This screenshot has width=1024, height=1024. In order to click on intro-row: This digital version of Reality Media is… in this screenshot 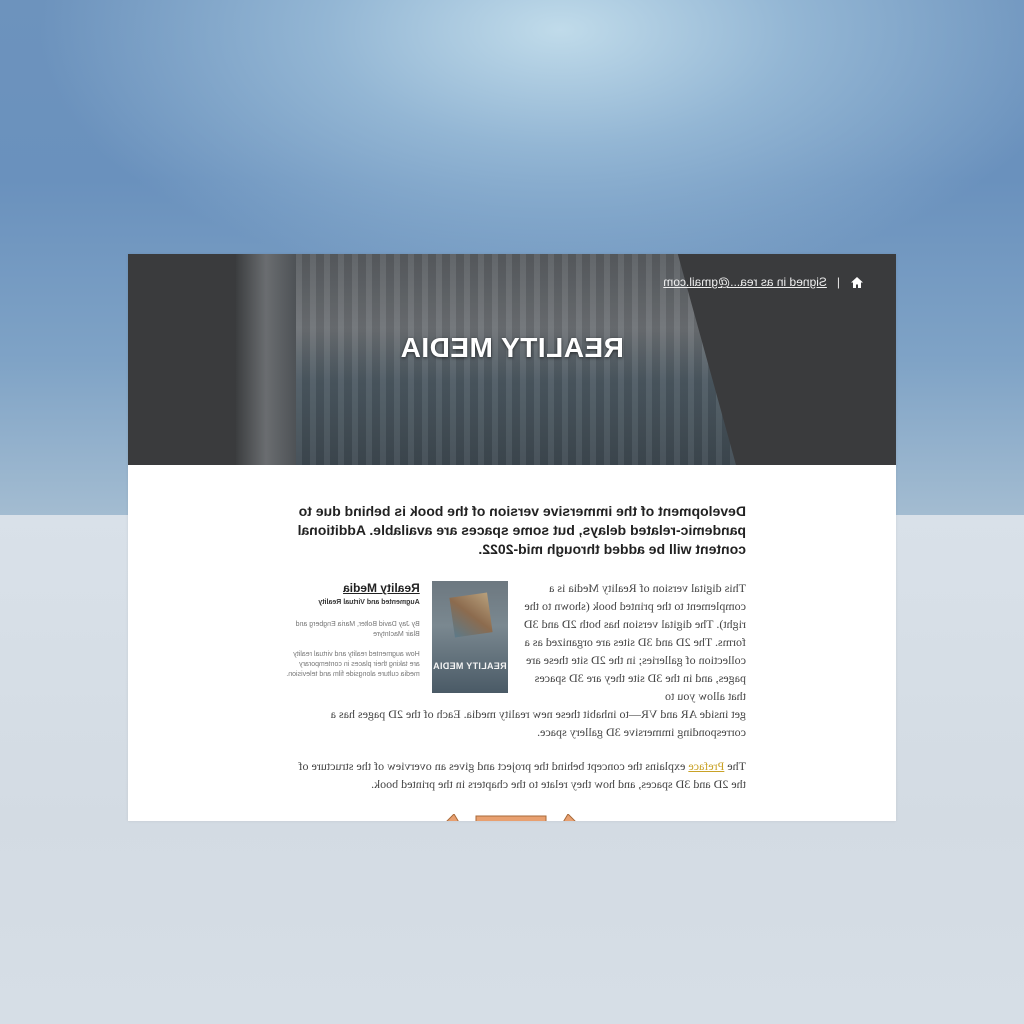, I will do `click(514, 642)`.